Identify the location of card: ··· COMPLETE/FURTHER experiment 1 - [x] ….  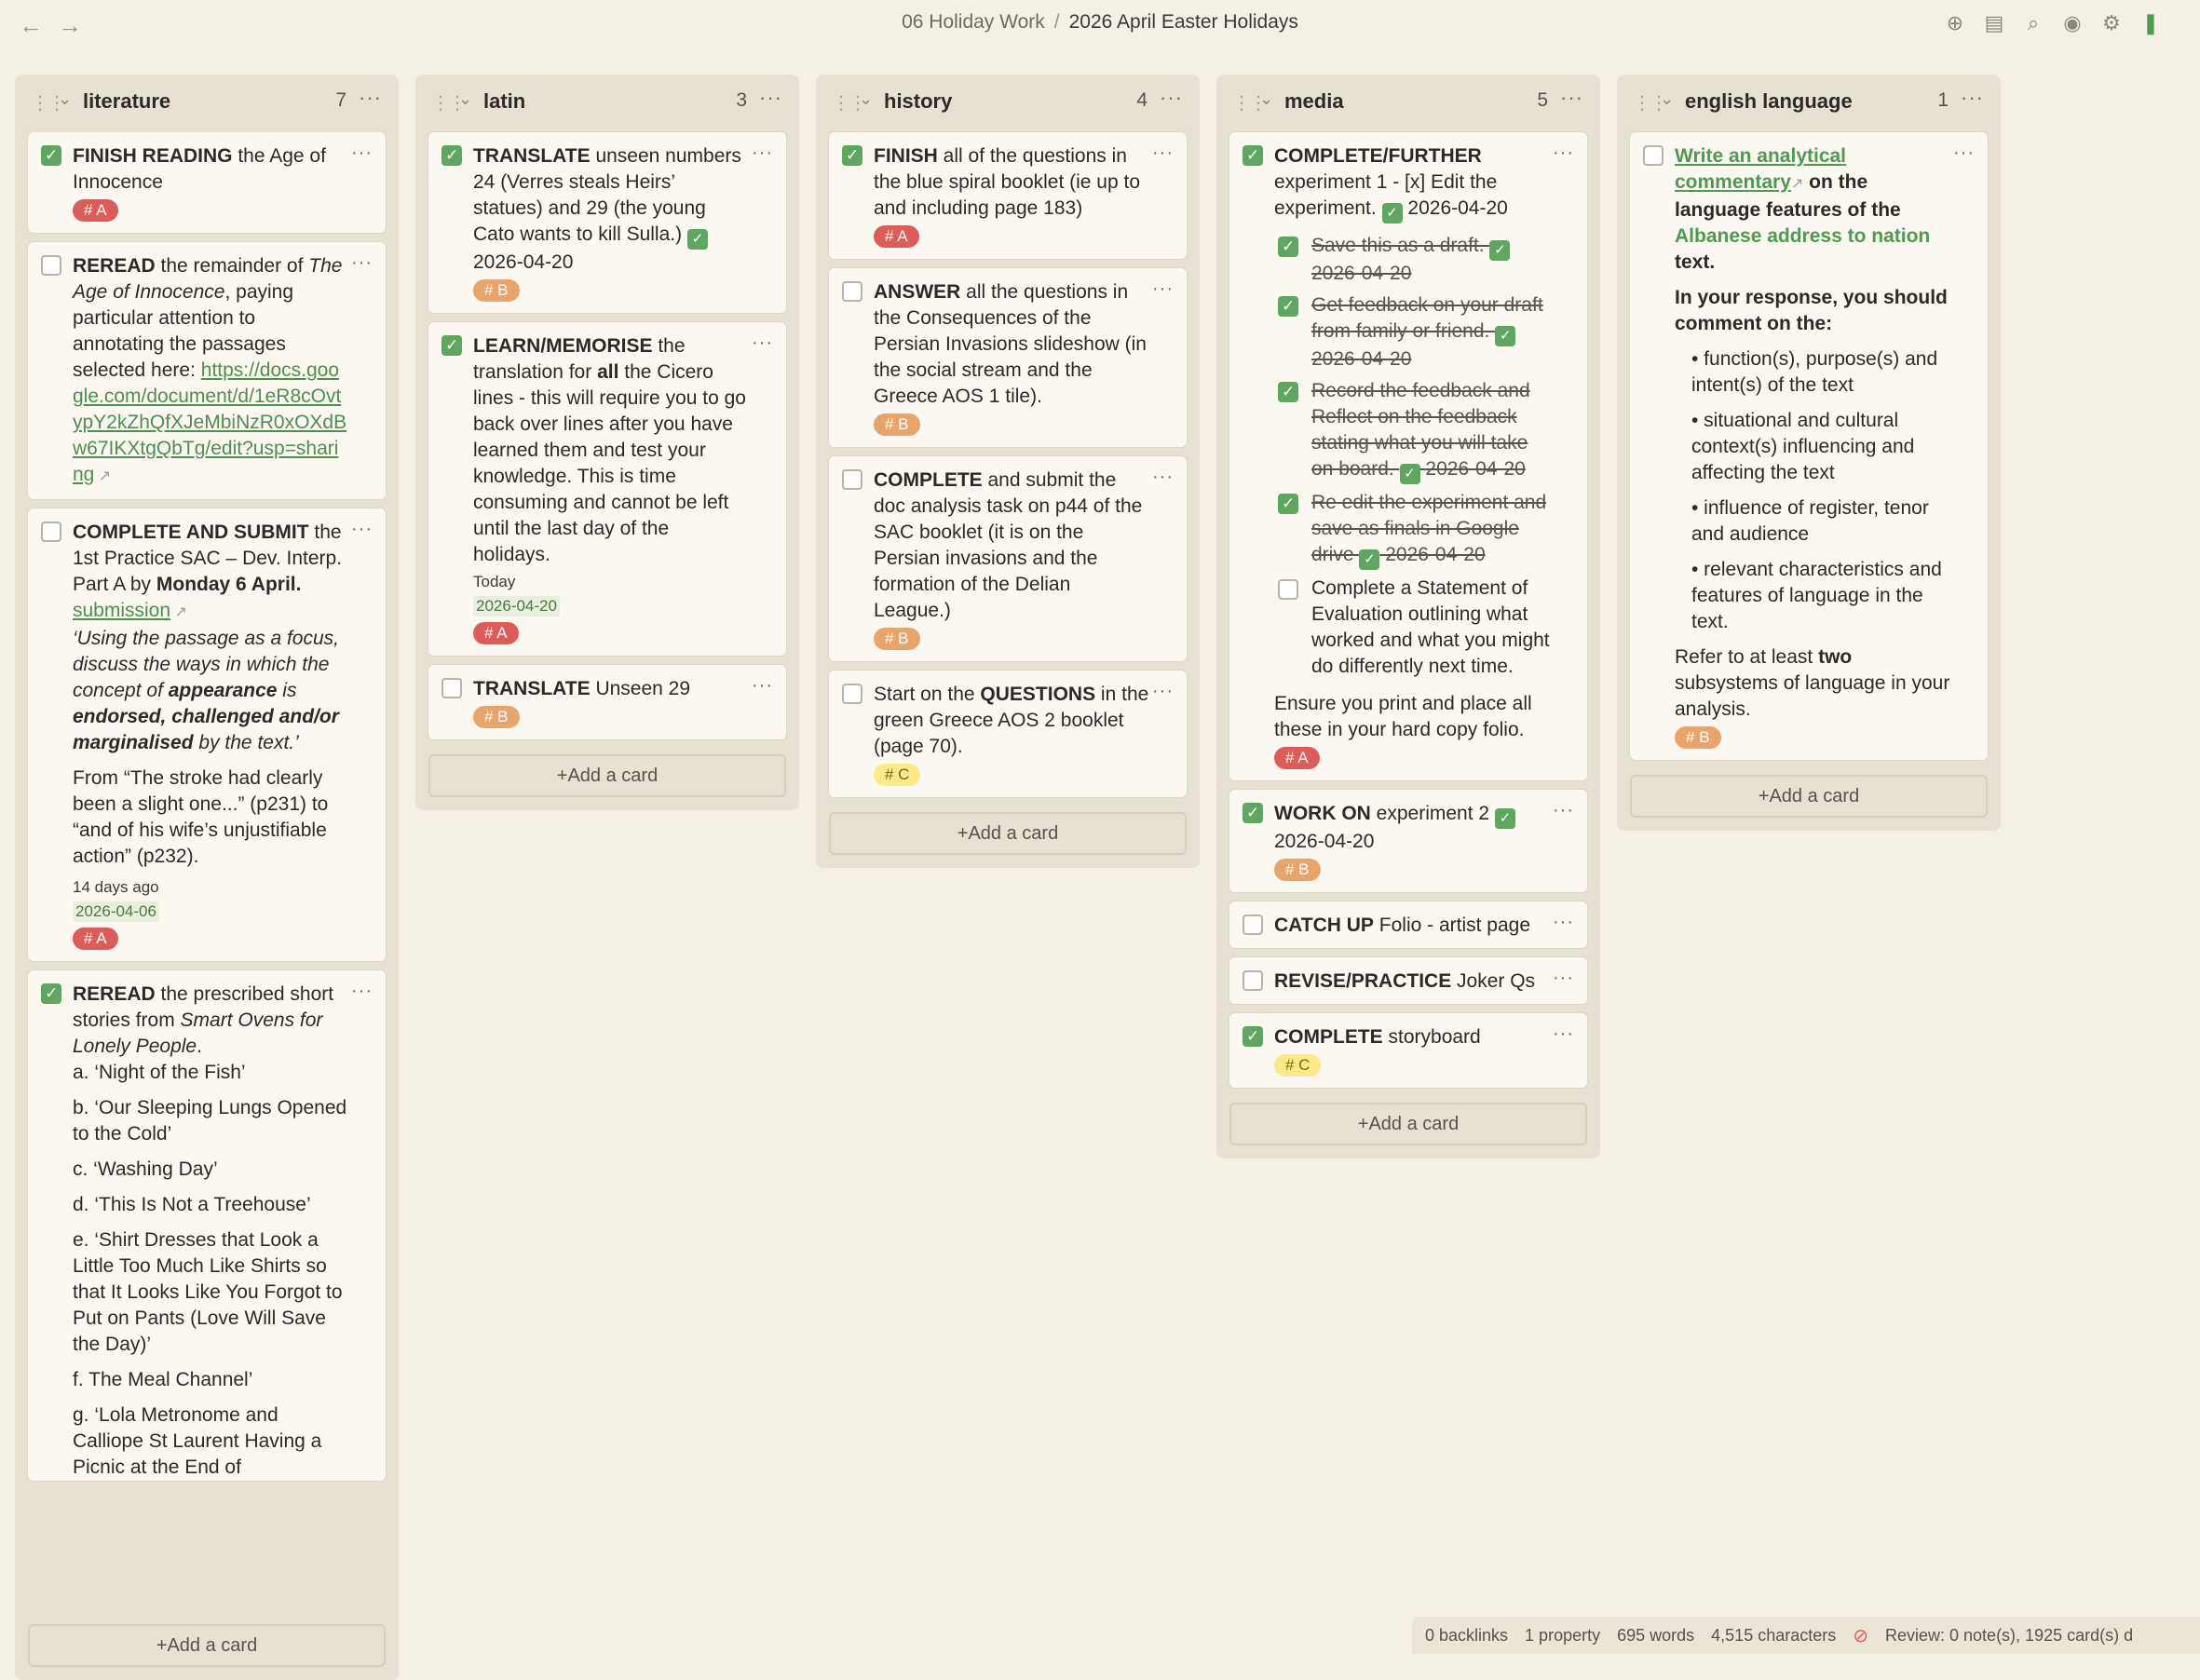
(1408, 456).